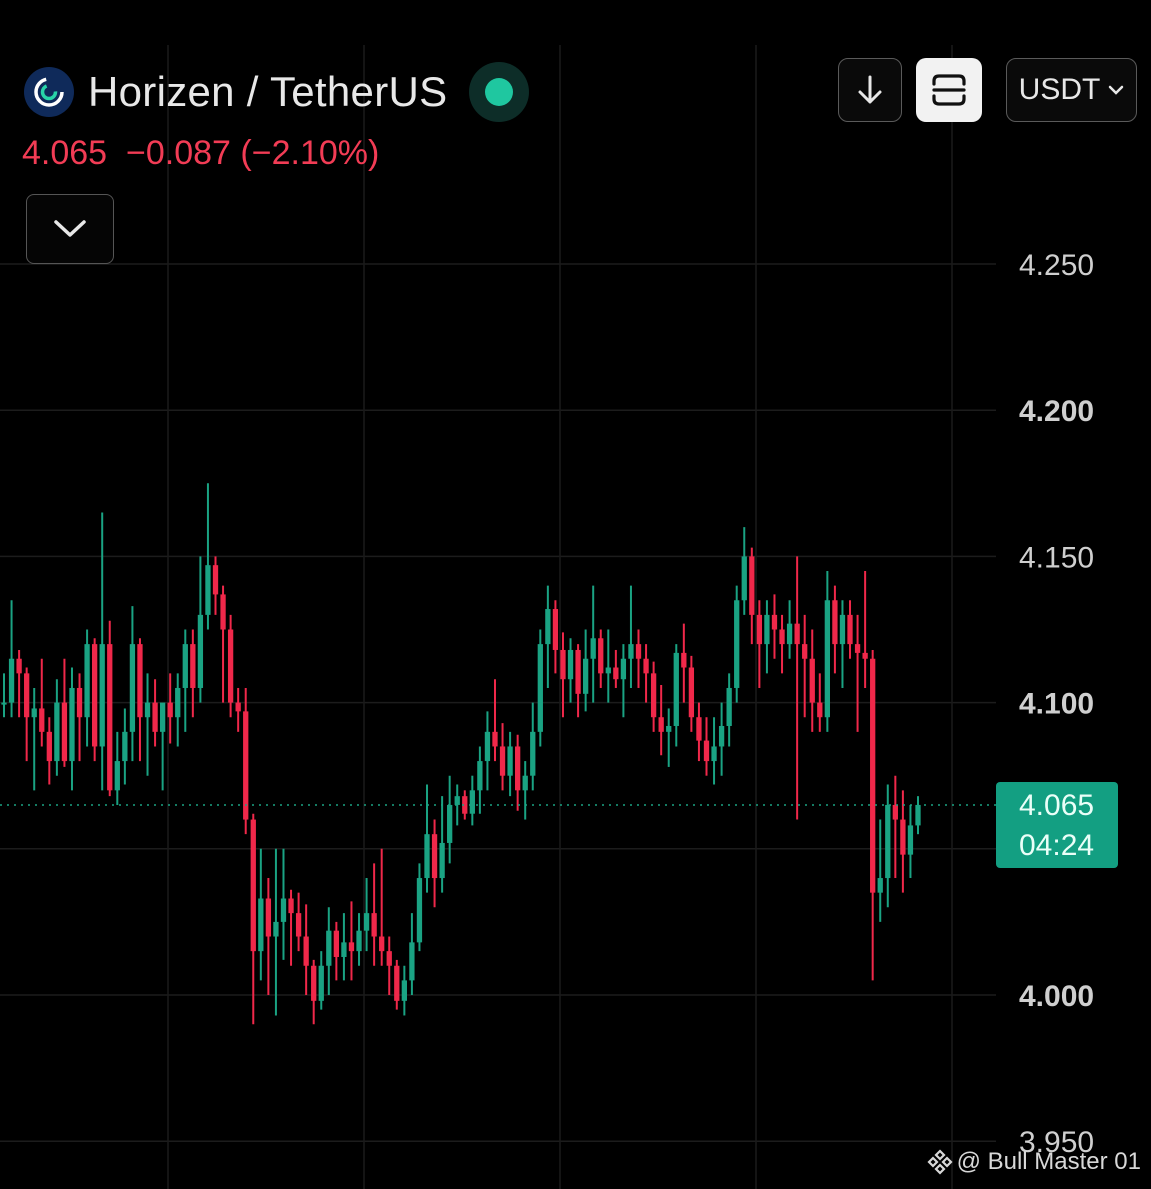 Image resolution: width=1151 pixels, height=1189 pixels. I want to click on horizen-logo-icon, so click(49, 92).